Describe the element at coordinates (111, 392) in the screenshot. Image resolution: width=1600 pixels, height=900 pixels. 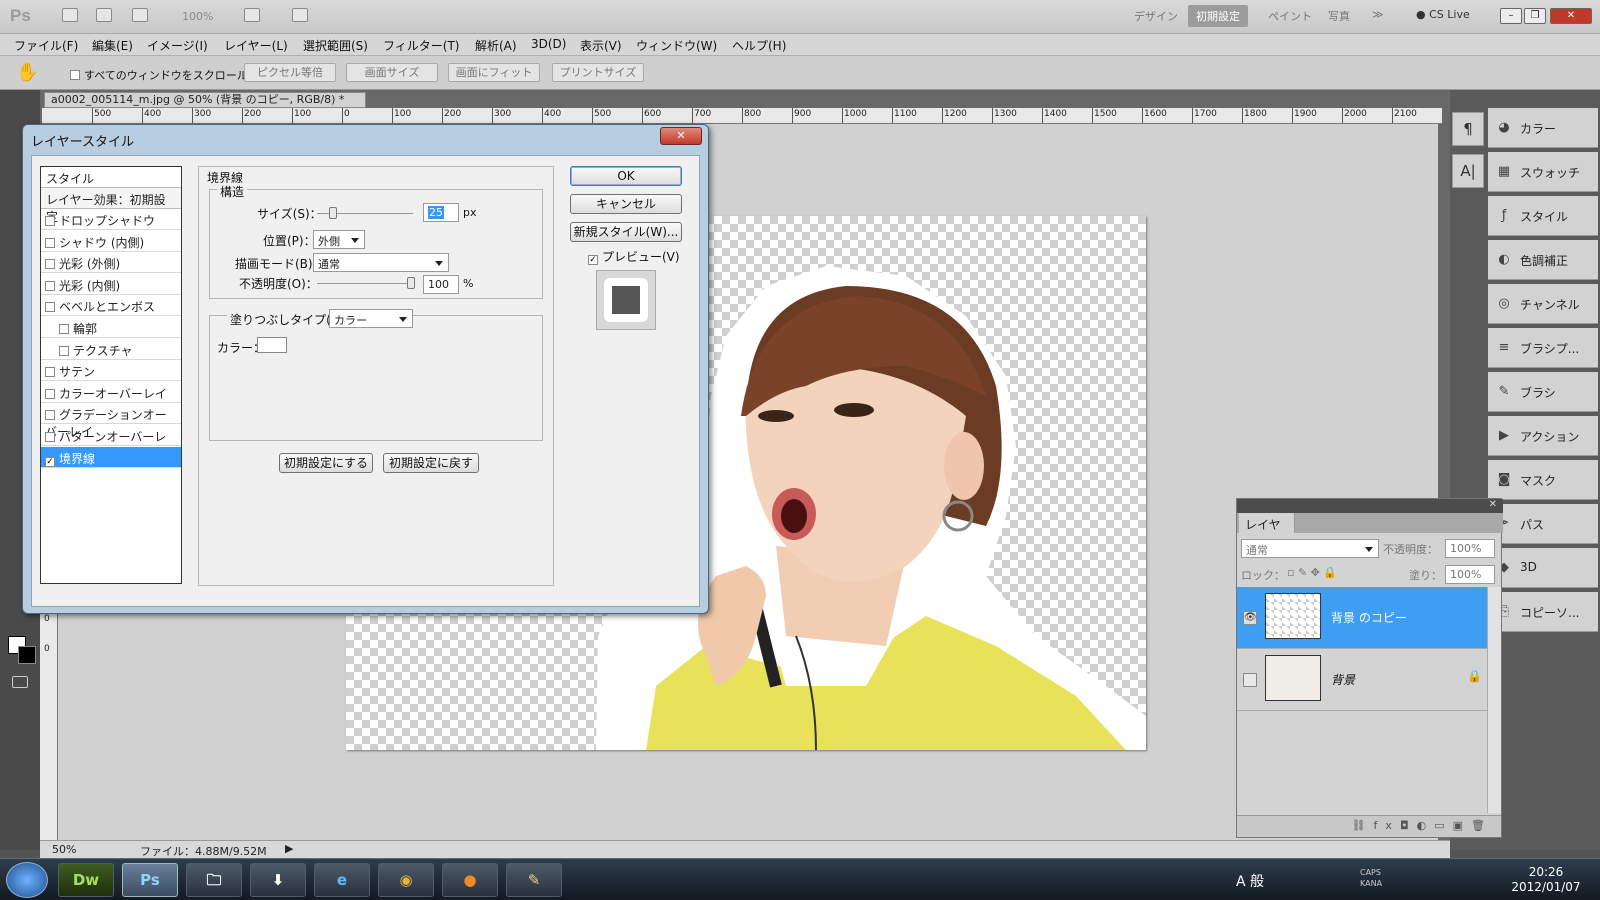
I see `style-item: カラーオーバーレイ` at that location.